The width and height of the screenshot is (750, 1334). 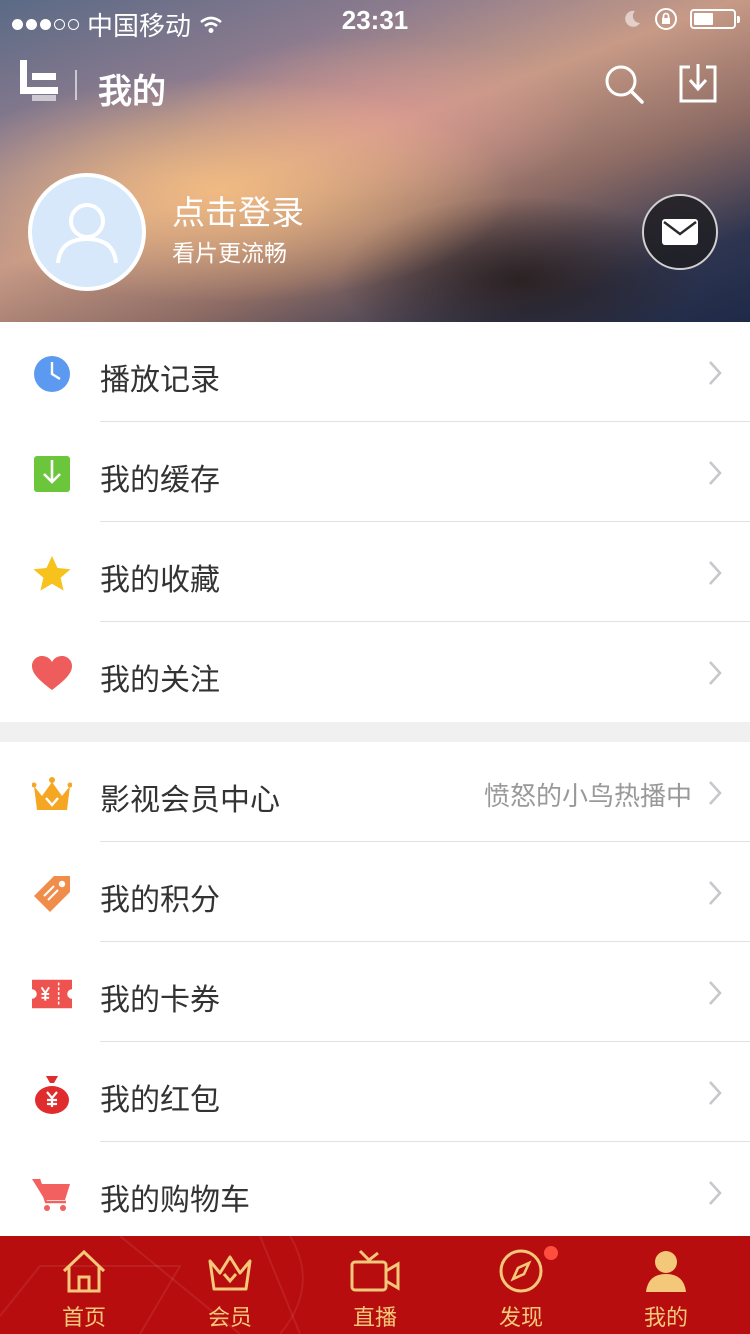 I want to click on tab-label: 直播, so click(x=374, y=1317).